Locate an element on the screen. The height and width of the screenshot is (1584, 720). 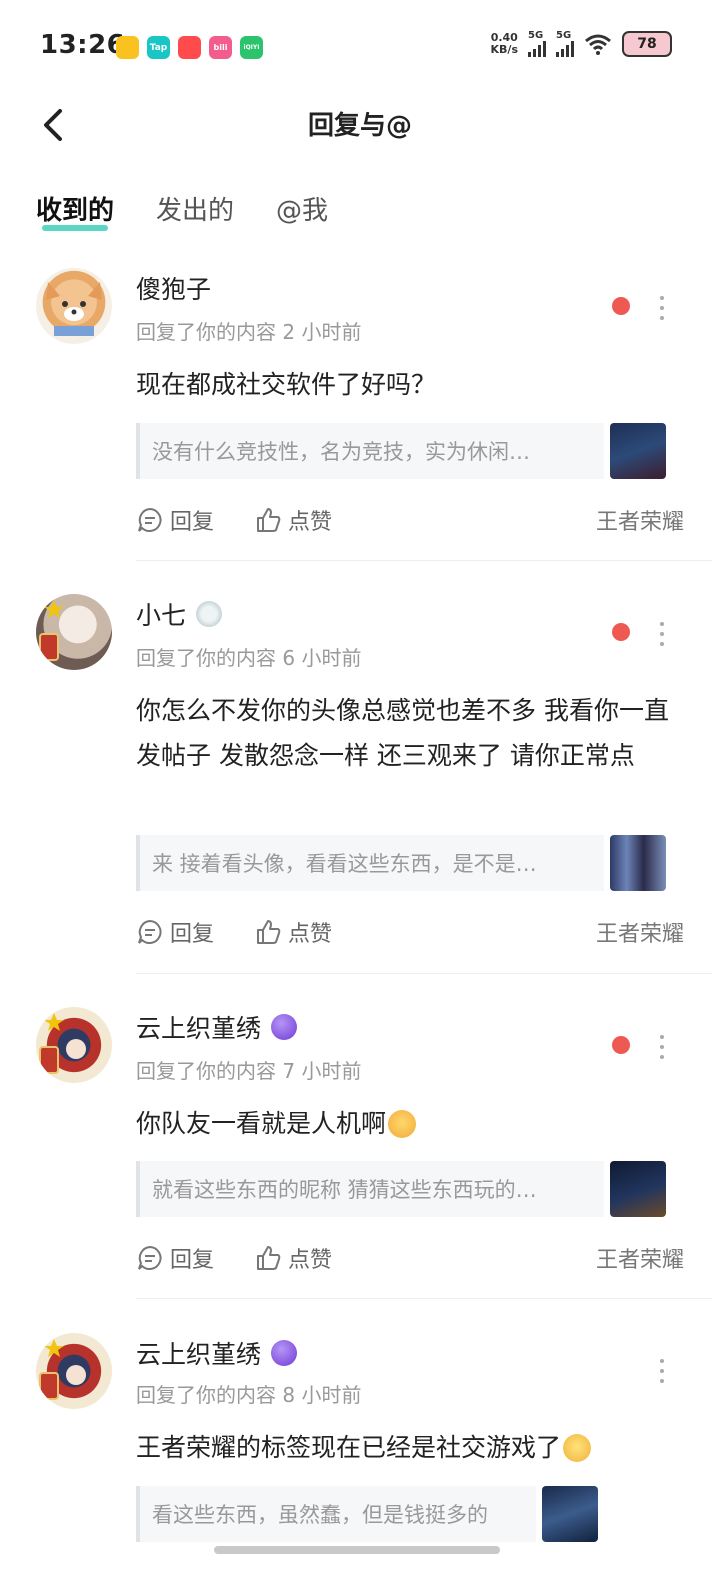
taptap-icon: Tap is located at coordinates (158, 47).